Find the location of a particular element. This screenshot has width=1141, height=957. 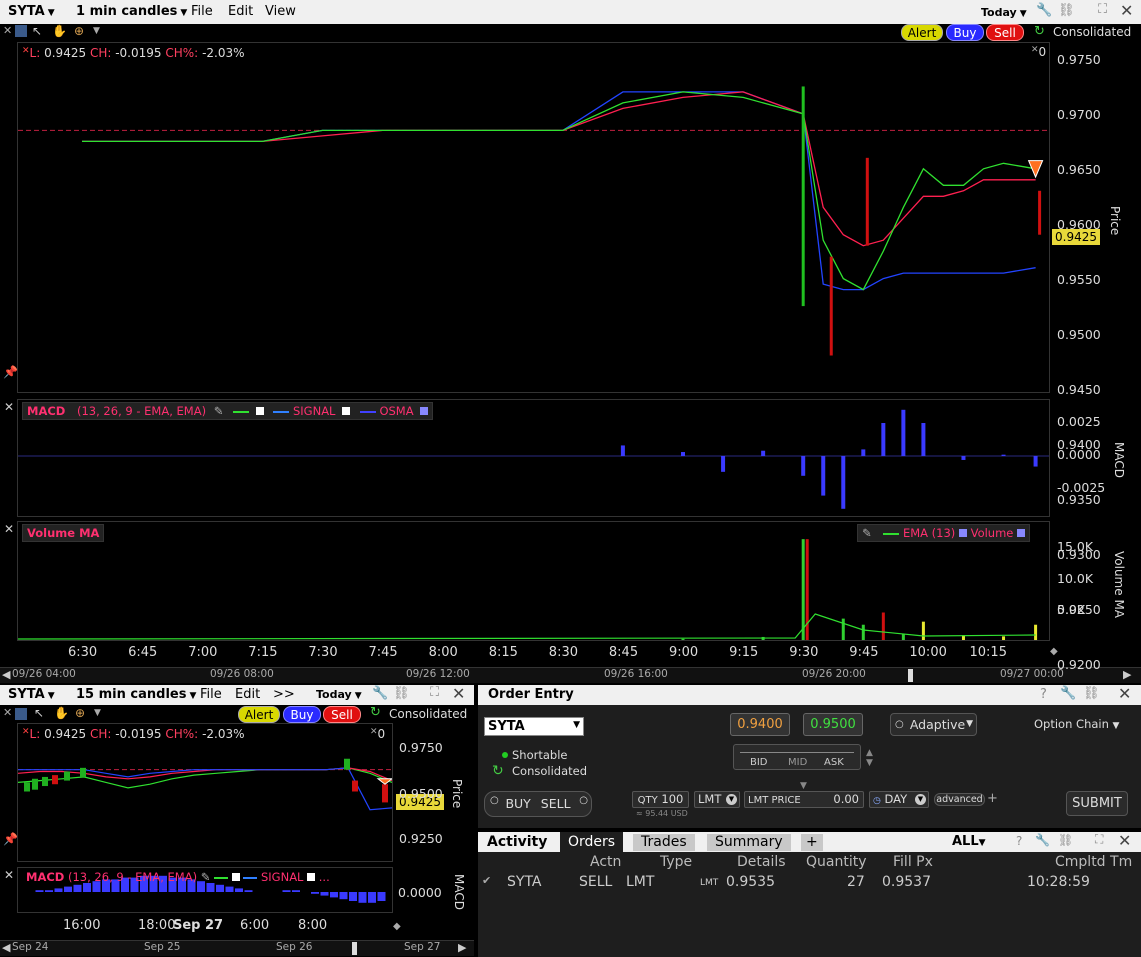

close-volume-icon: ✕ is located at coordinates (9, 529).